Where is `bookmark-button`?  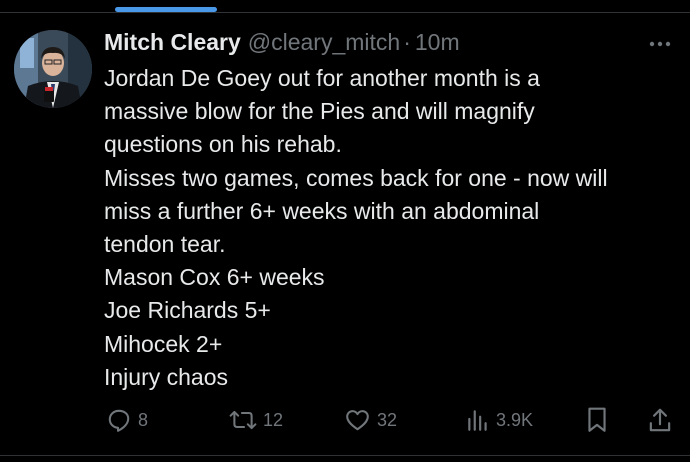 bookmark-button is located at coordinates (597, 420).